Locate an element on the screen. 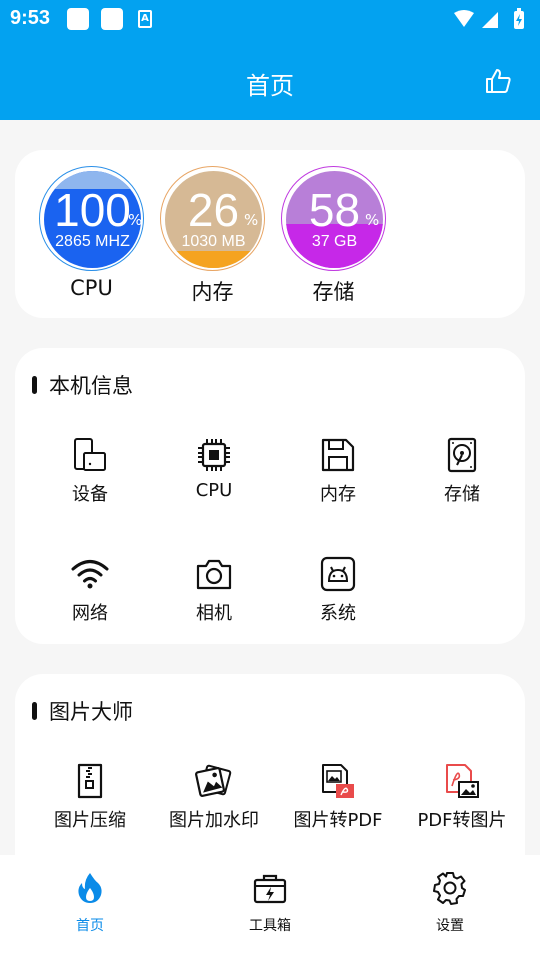 Image resolution: width=540 pixels, height=960 pixels. nav-label: 工具箱 is located at coordinates (270, 926).